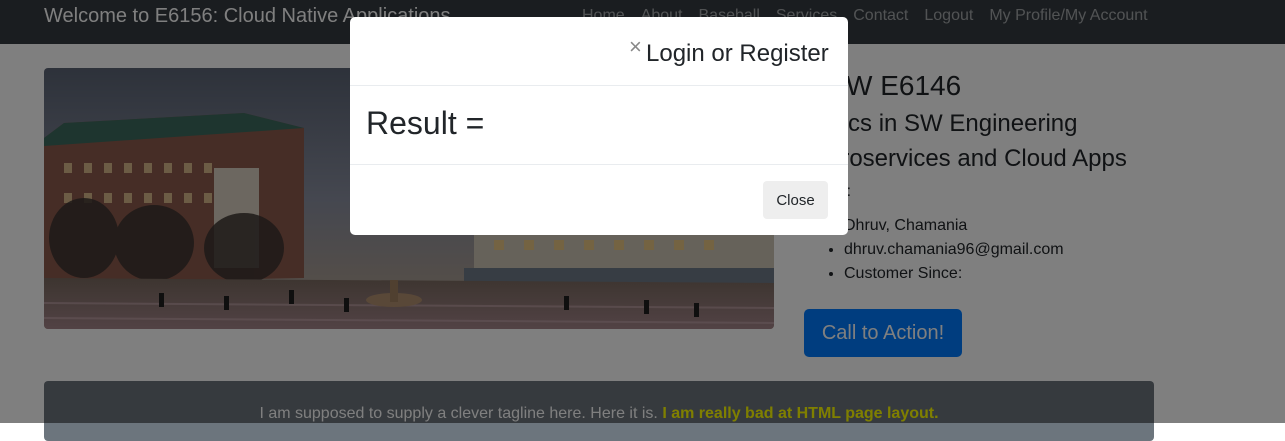 The width and height of the screenshot is (1285, 441). I want to click on close-button: Close, so click(795, 200).